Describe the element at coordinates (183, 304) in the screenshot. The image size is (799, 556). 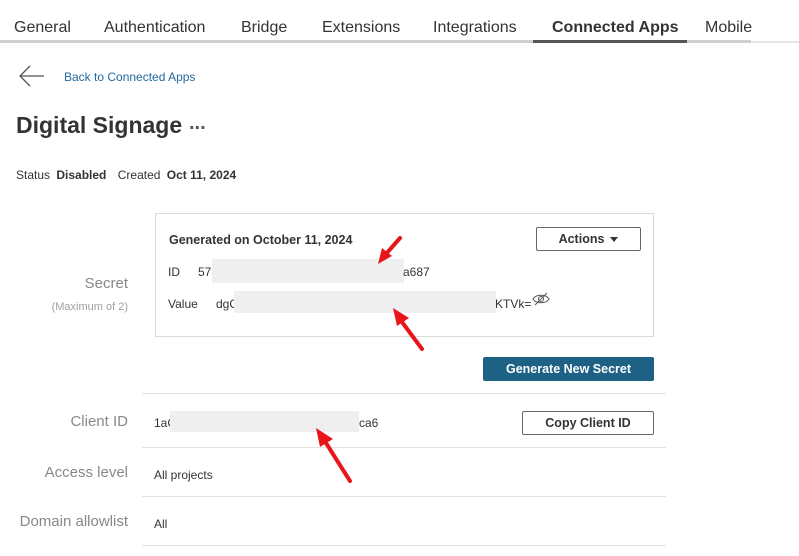
I see `secret-value-label: Value` at that location.